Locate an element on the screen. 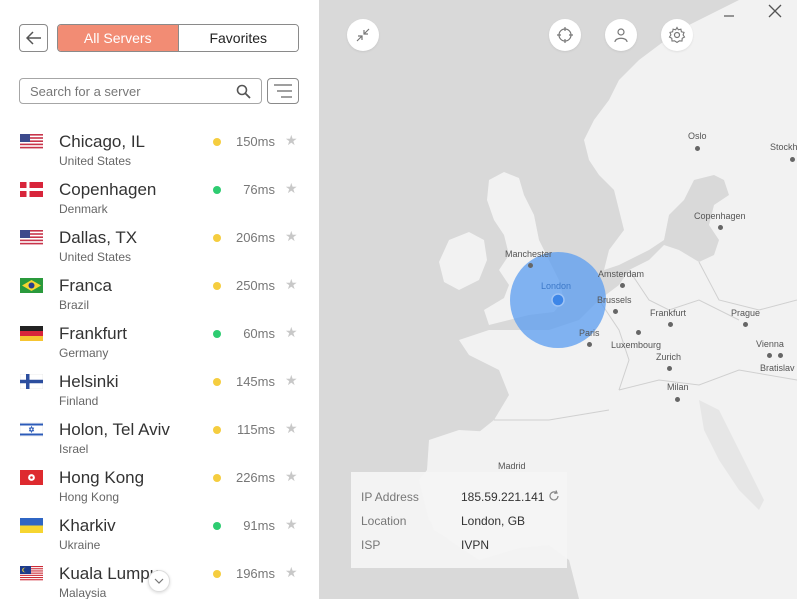 Image resolution: width=797 pixels, height=599 pixels. scroll-down-button is located at coordinates (159, 581).